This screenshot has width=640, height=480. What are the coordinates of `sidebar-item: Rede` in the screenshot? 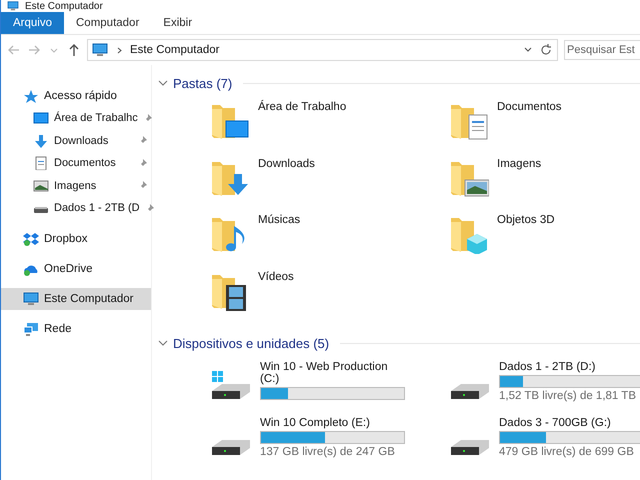 It's located at (76, 329).